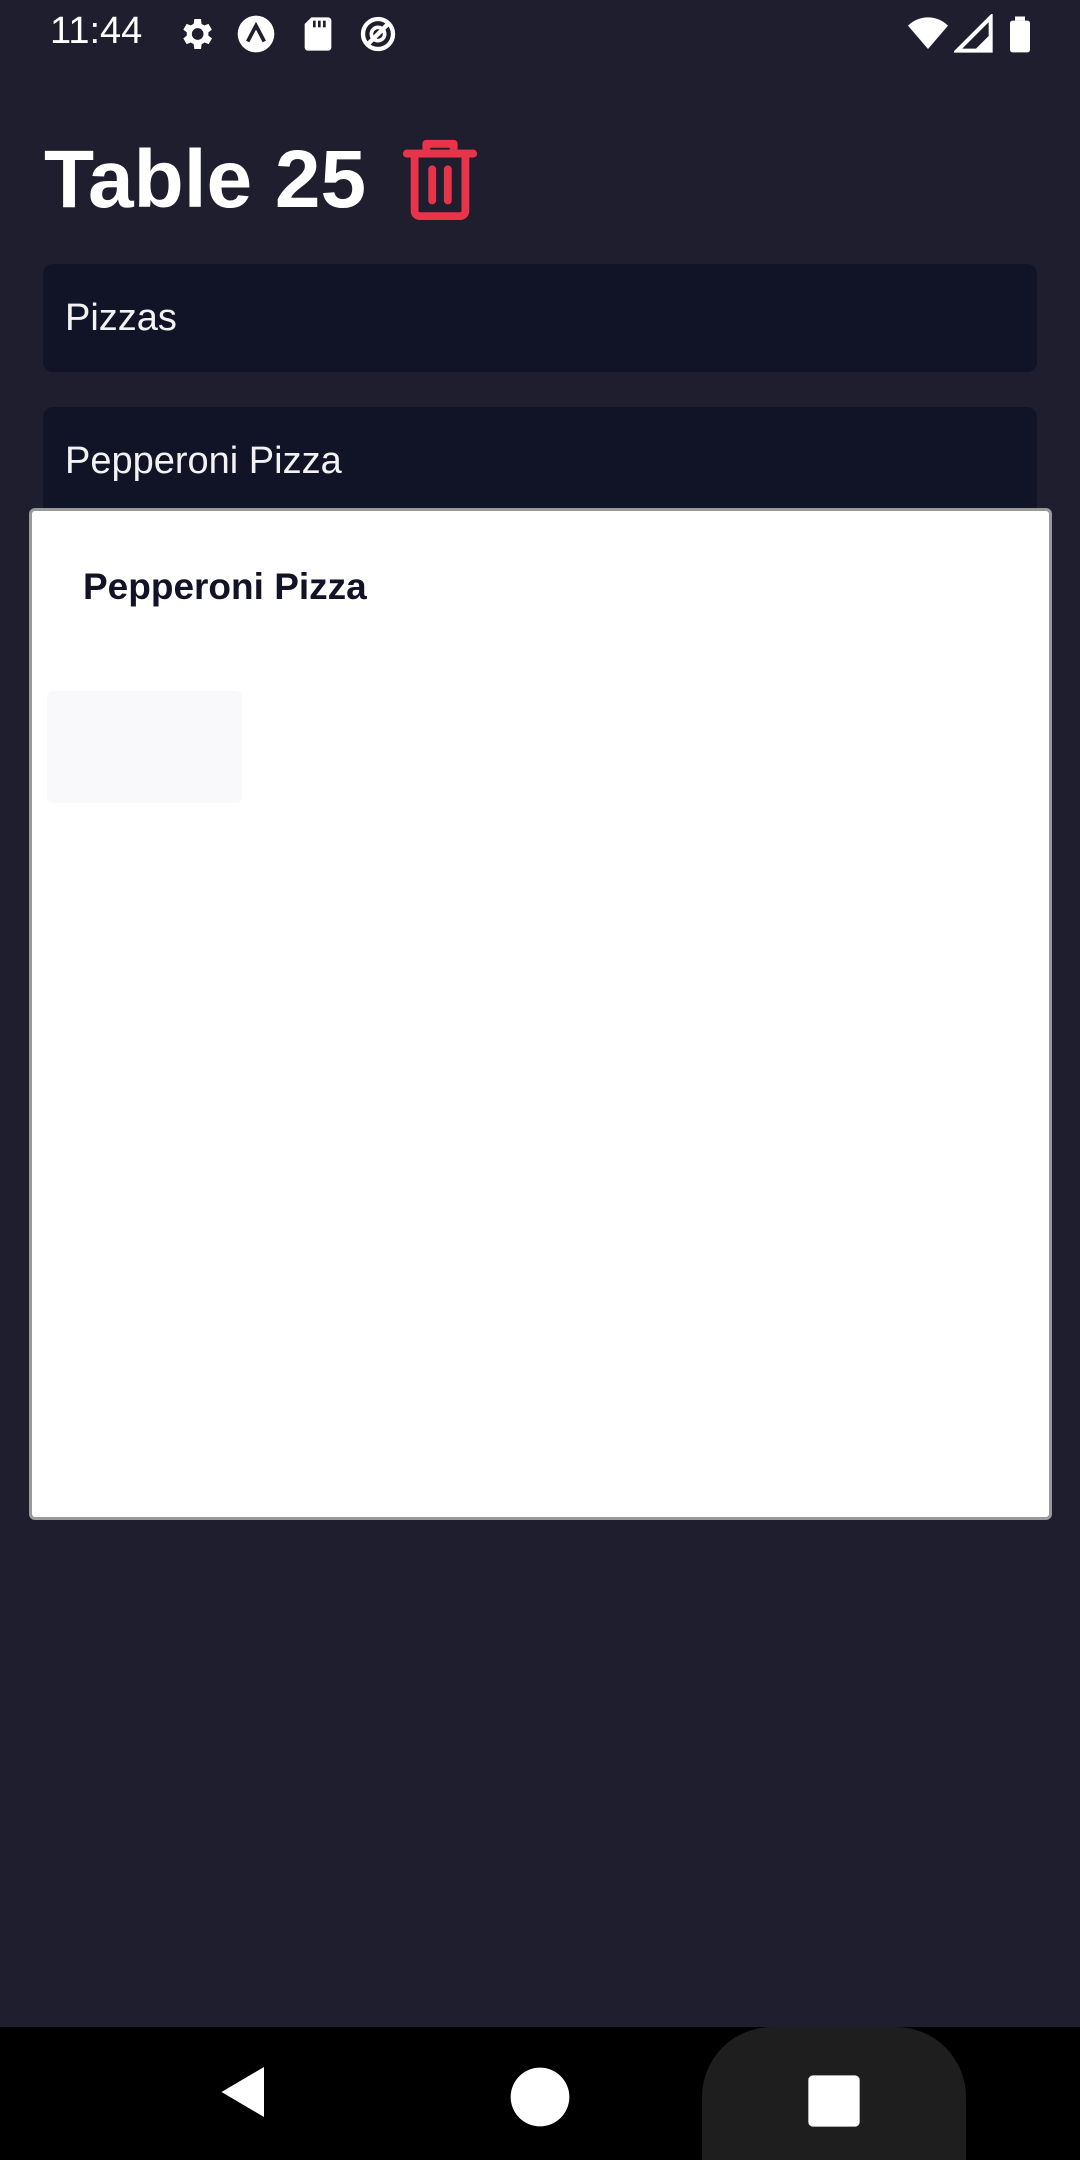  I want to click on navigation-bar, so click(540, 2093).